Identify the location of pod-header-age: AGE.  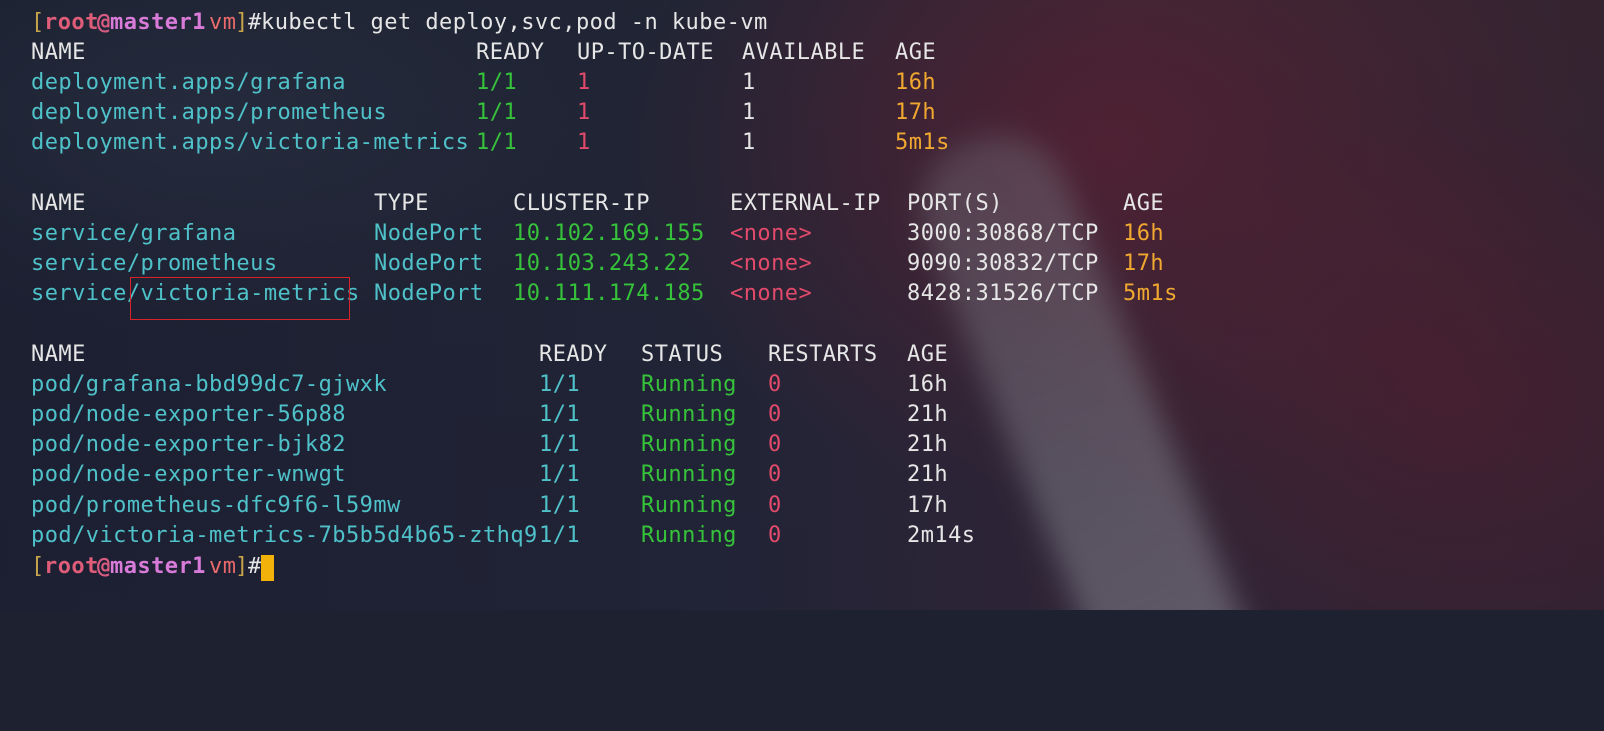
(928, 354).